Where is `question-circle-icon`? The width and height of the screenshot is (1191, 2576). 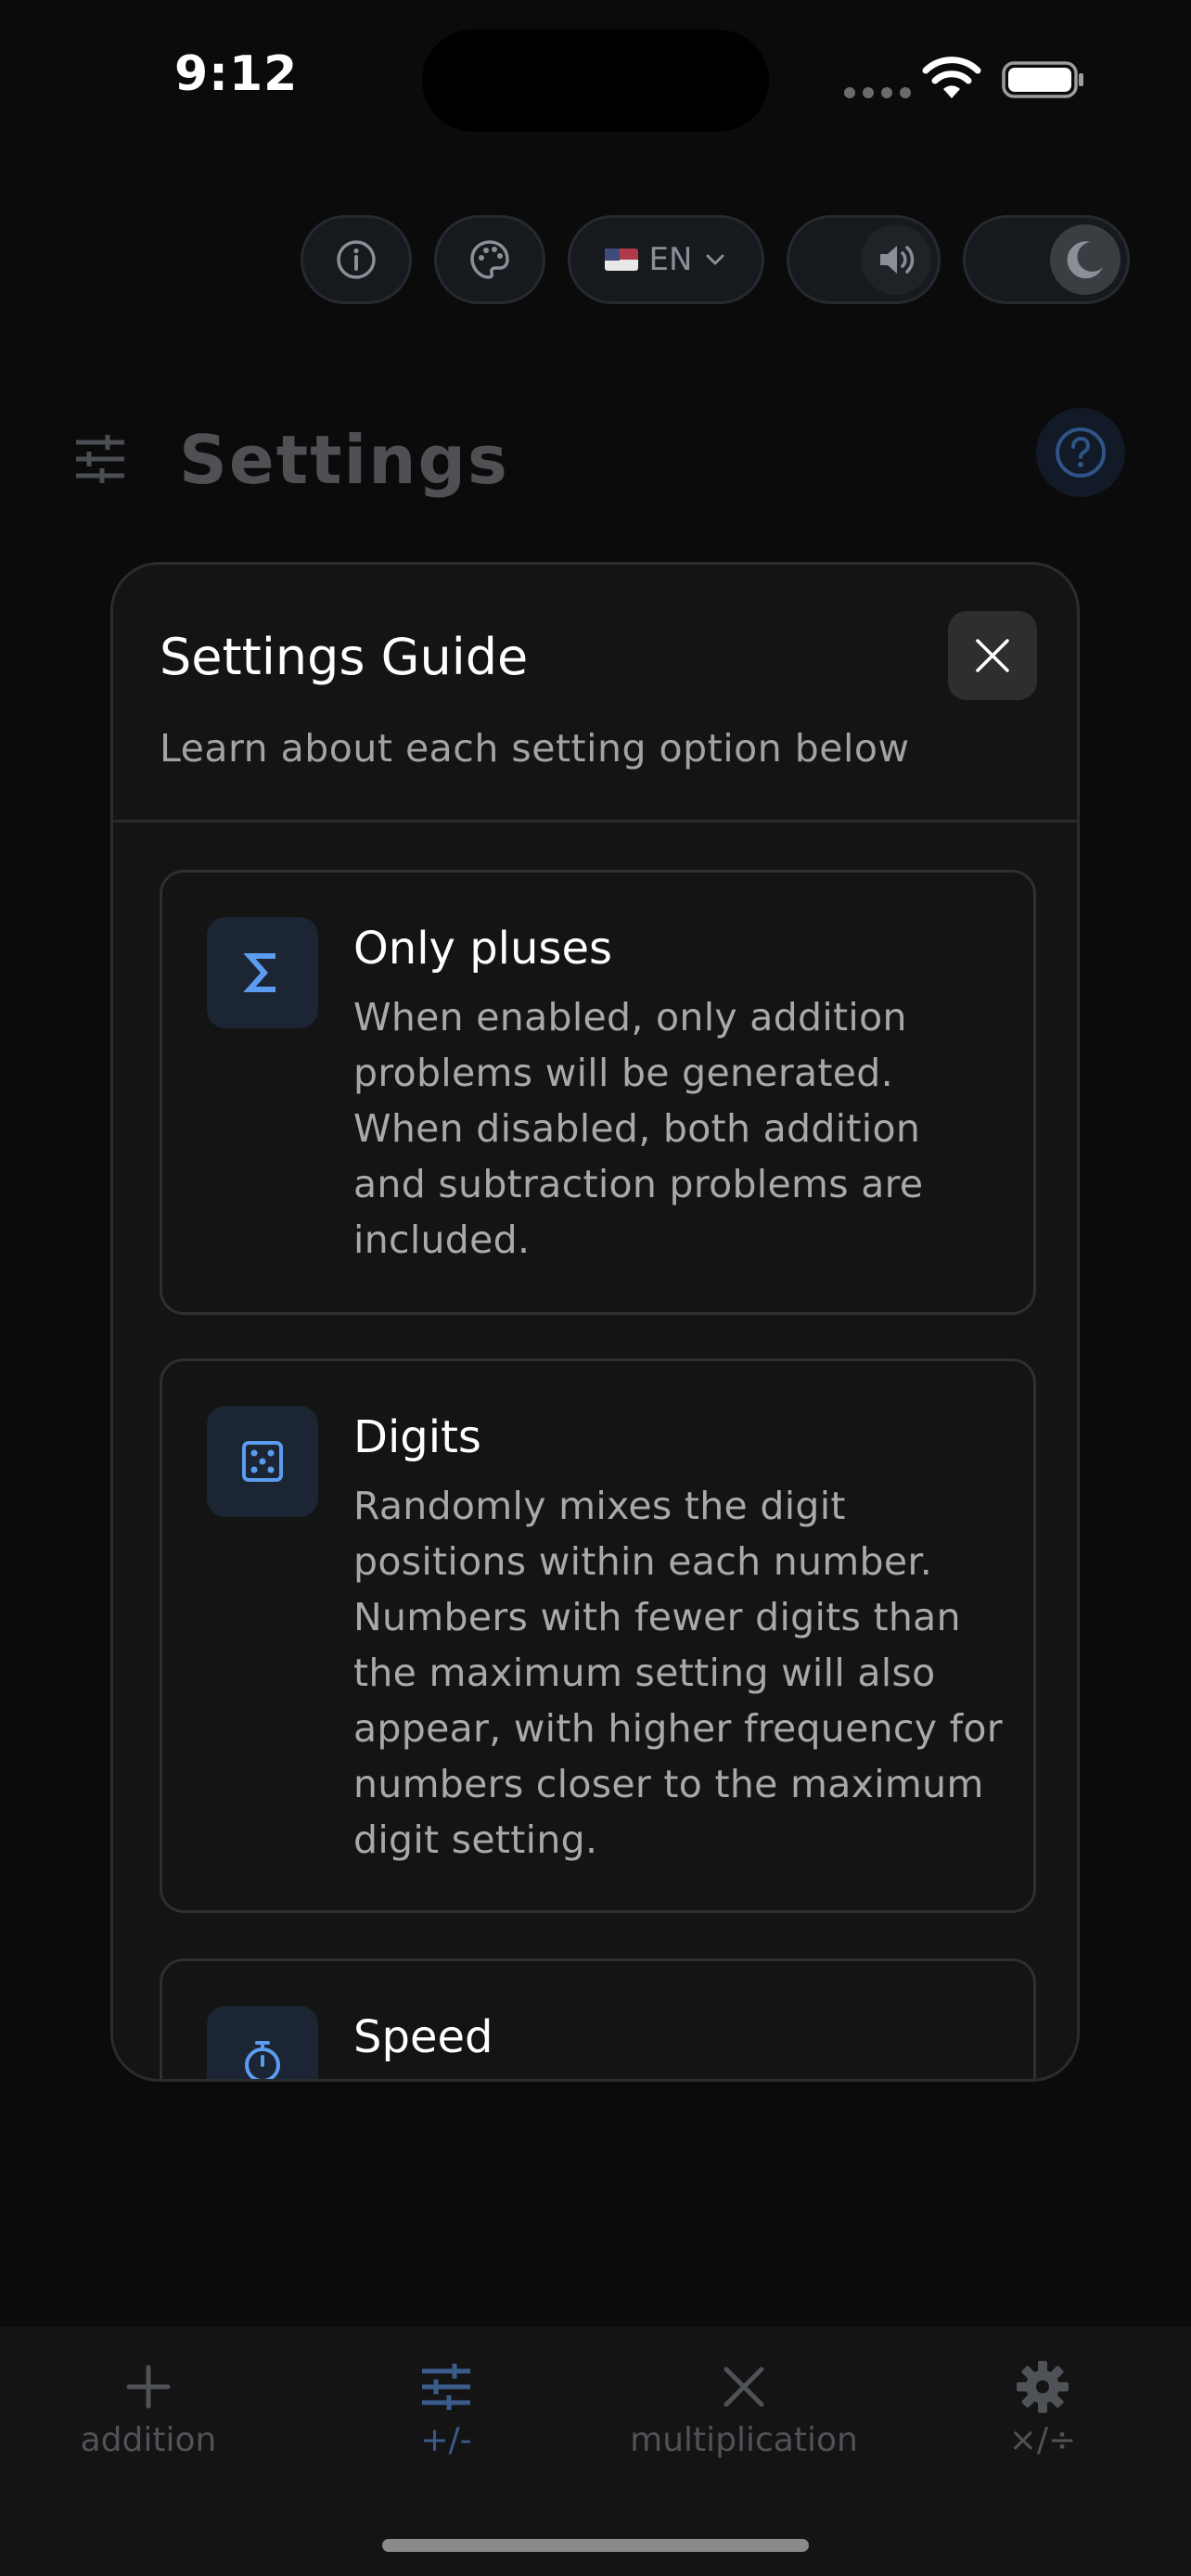 question-circle-icon is located at coordinates (1081, 452).